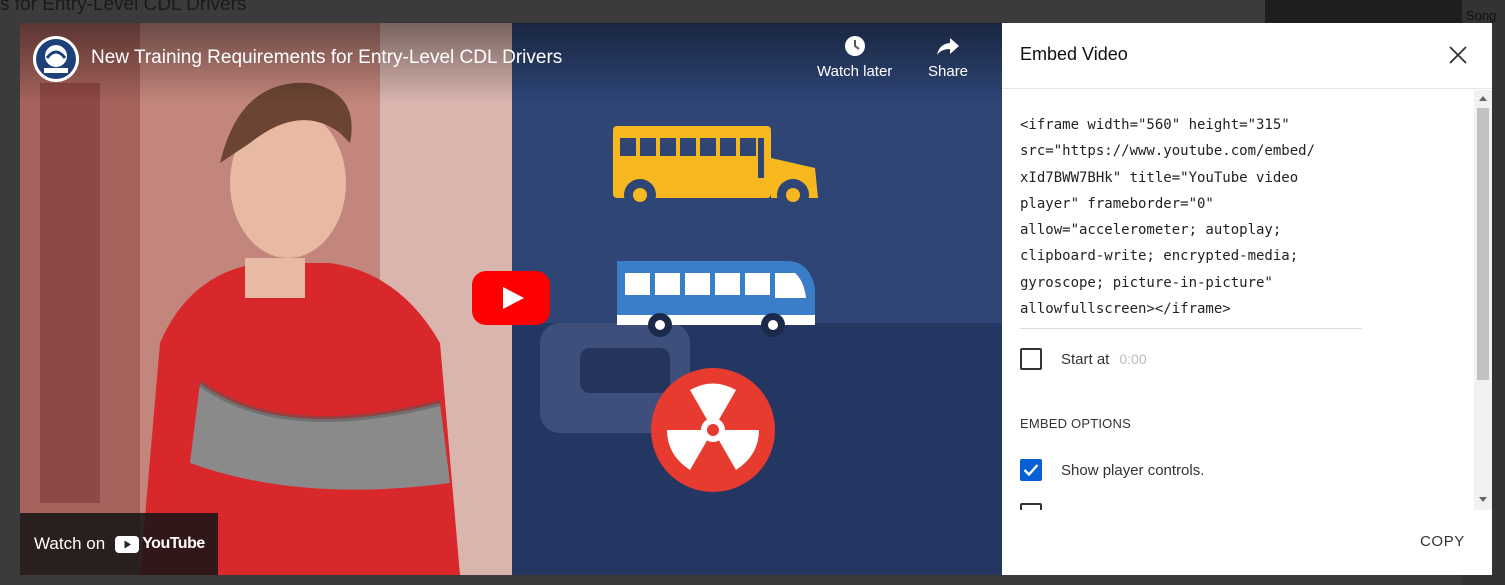 The height and width of the screenshot is (585, 1505). I want to click on embed-code-line: xId7BWW7BHk" title="YouTube video, so click(1159, 177).